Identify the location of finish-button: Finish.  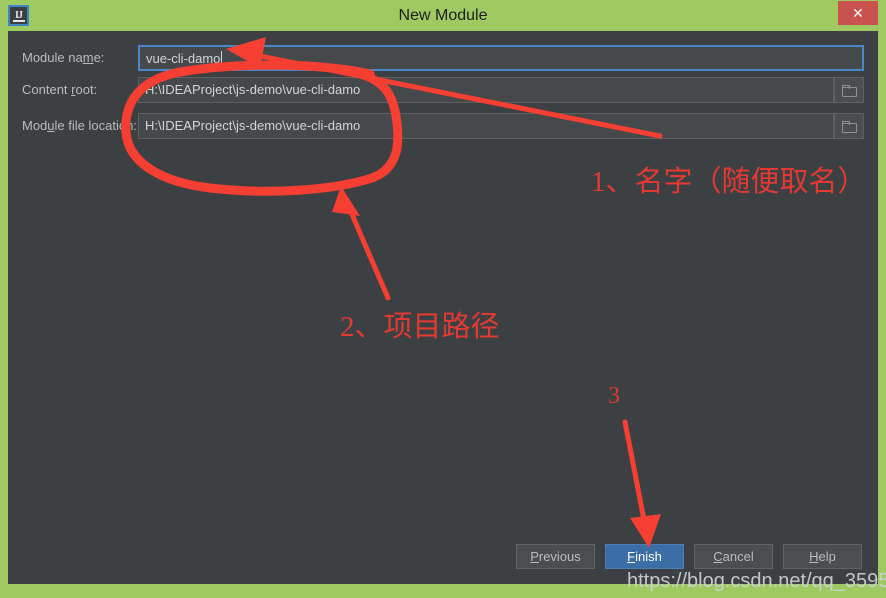
(644, 556).